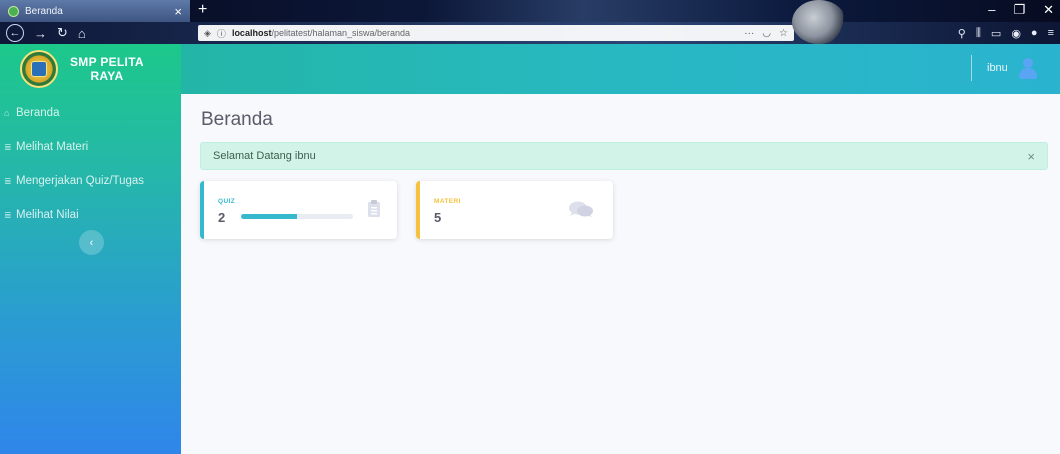 The height and width of the screenshot is (454, 1060). What do you see at coordinates (202, 10) in the screenshot?
I see `new-tab-button: +` at bounding box center [202, 10].